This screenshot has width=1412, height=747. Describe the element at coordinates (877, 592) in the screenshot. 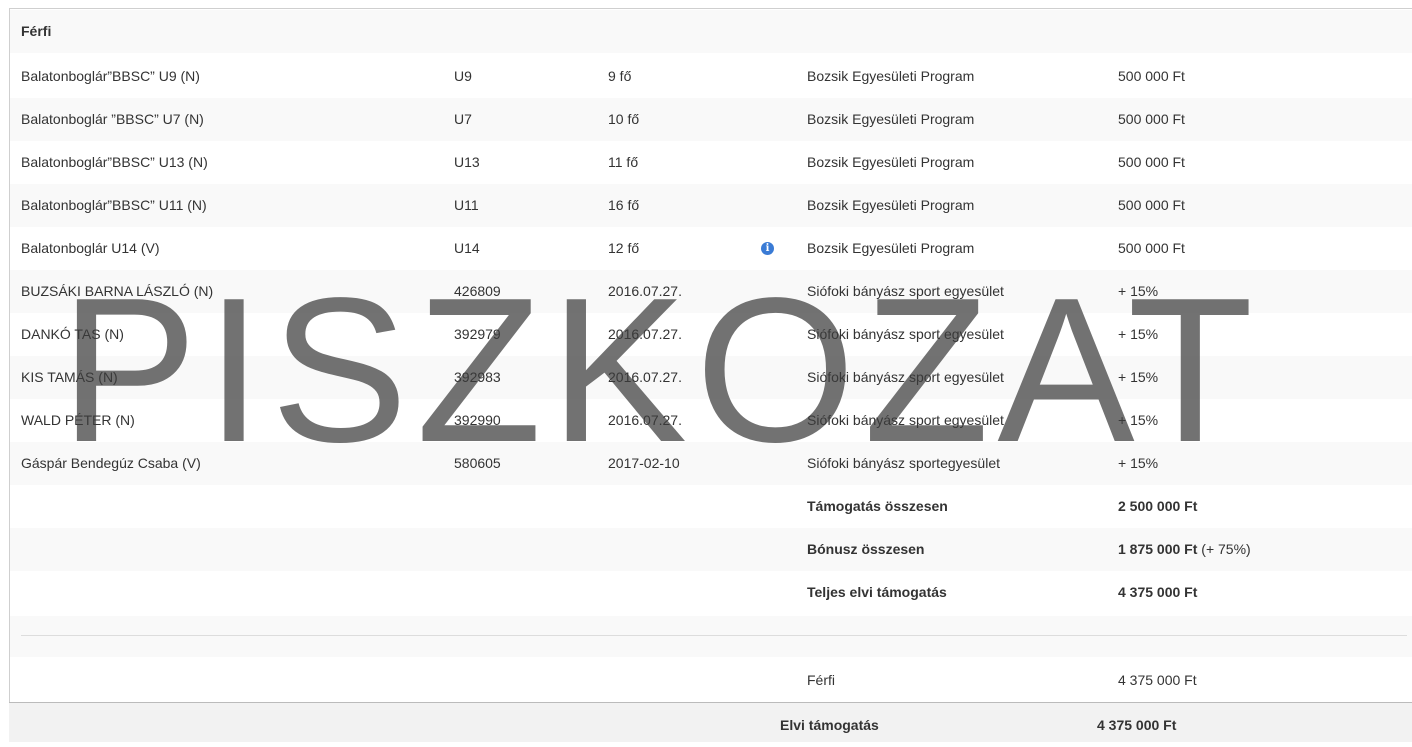

I see `total-full-label: Teljes elvi támogatás` at that location.